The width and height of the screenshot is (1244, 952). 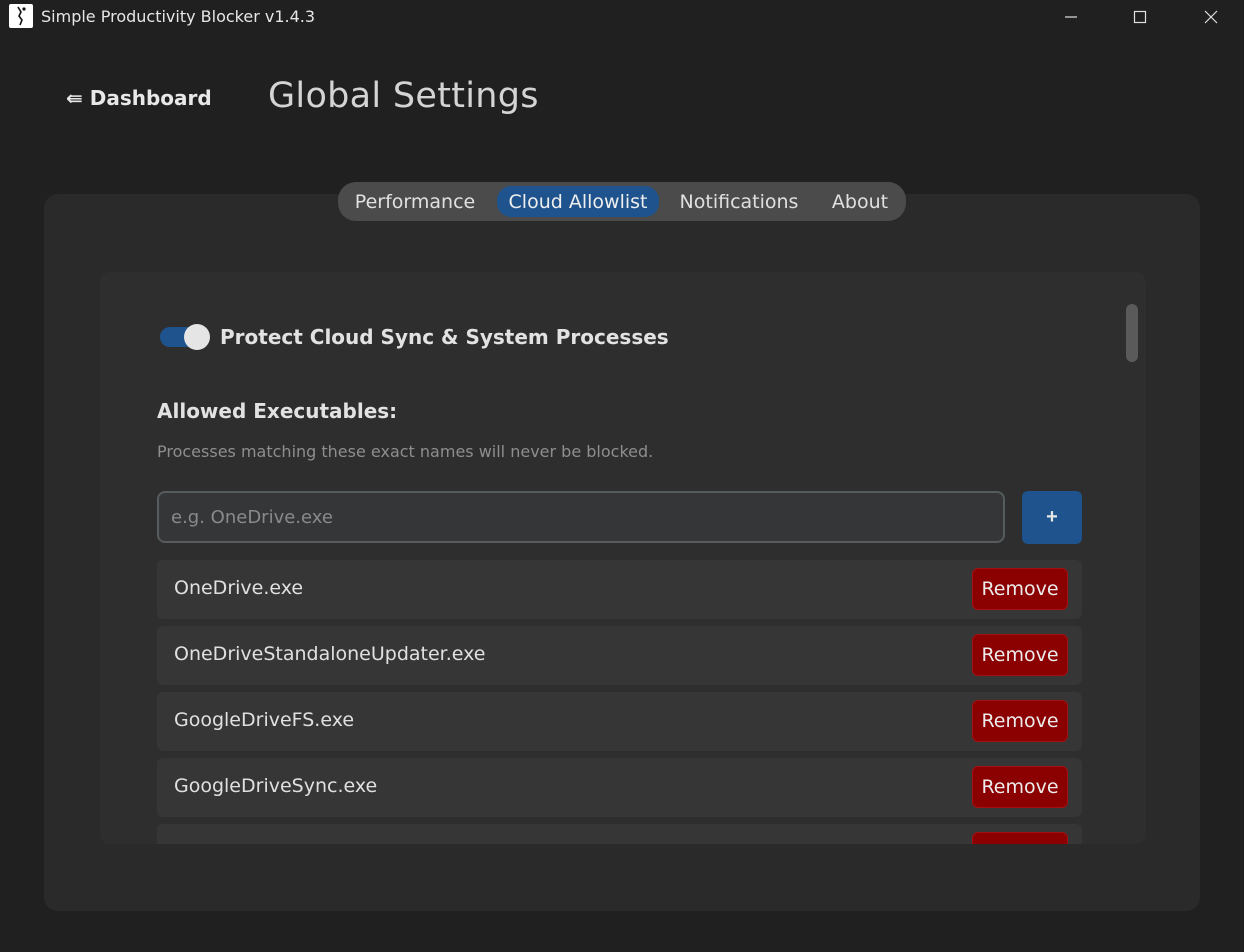 I want to click on maximize-icon, so click(x=1140, y=17).